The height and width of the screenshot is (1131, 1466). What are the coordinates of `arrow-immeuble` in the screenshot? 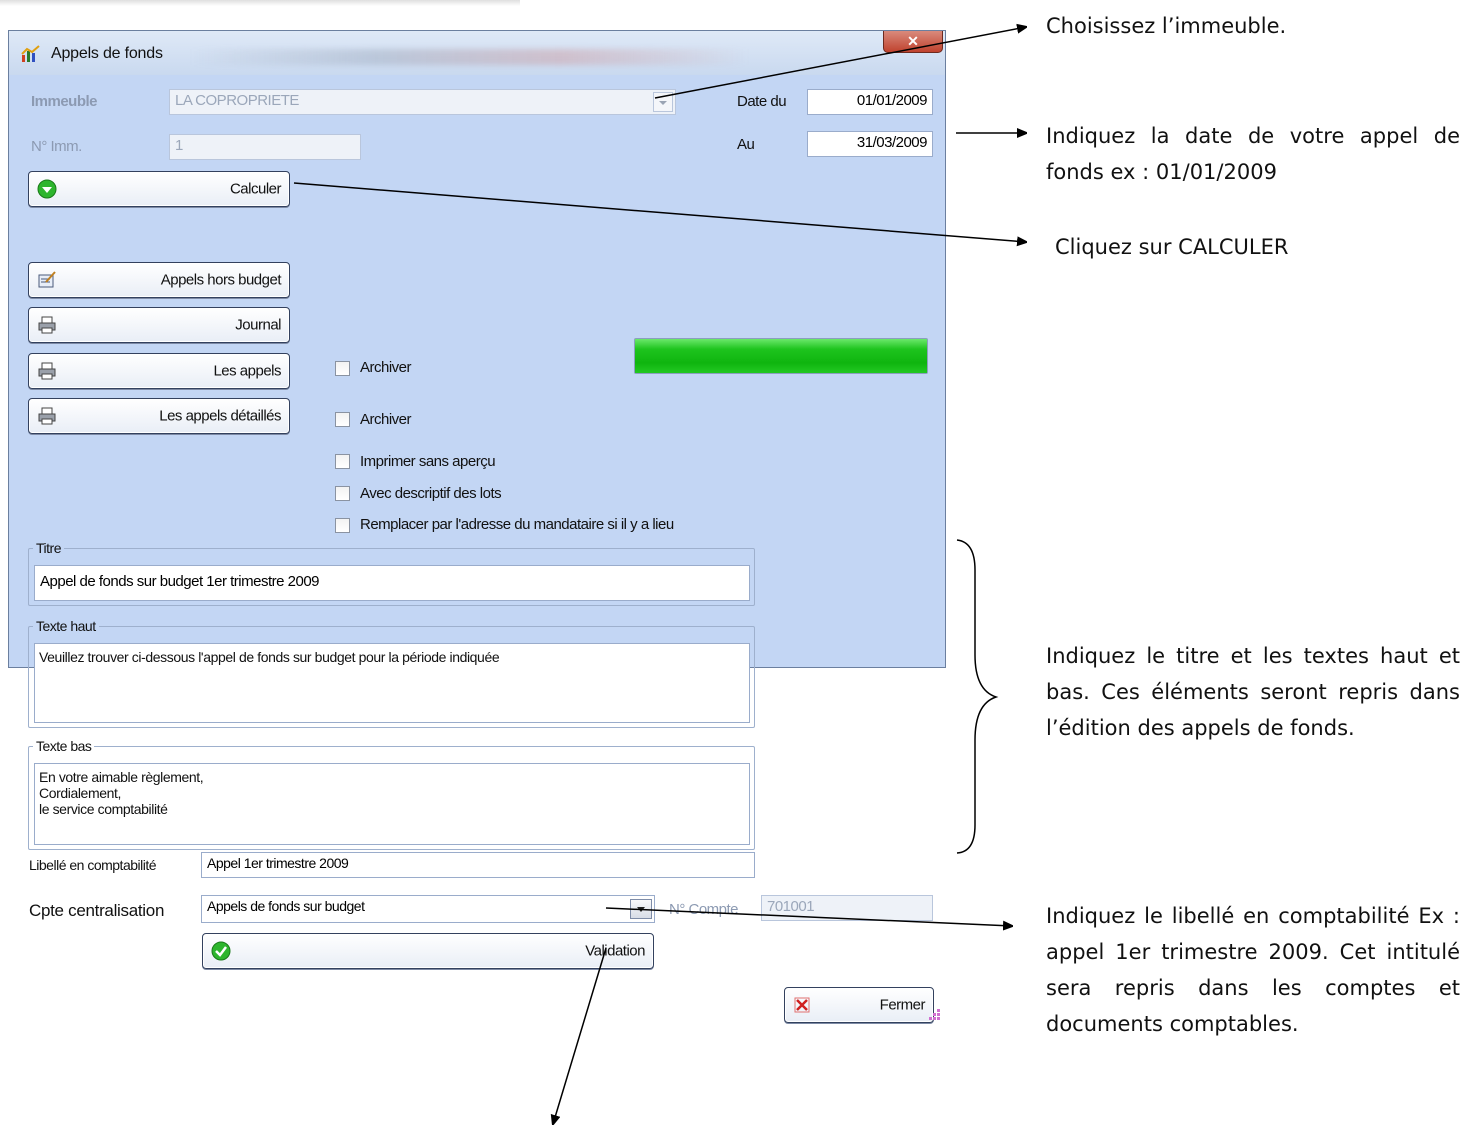 It's located at (840, 63).